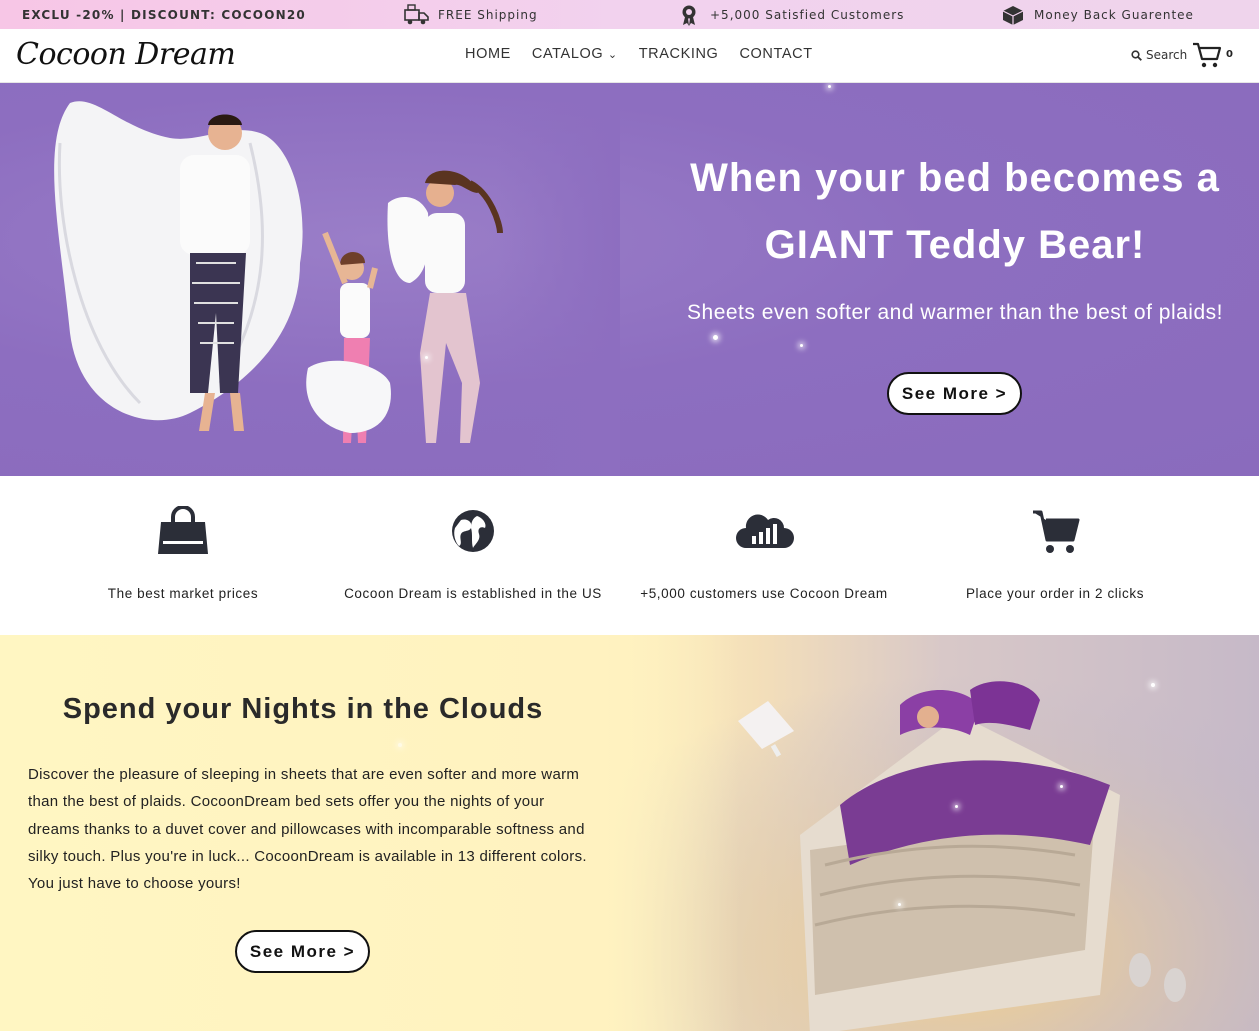 This screenshot has width=1259, height=1031. Describe the element at coordinates (775, 54) in the screenshot. I see `nav-contact: CONTACT` at that location.